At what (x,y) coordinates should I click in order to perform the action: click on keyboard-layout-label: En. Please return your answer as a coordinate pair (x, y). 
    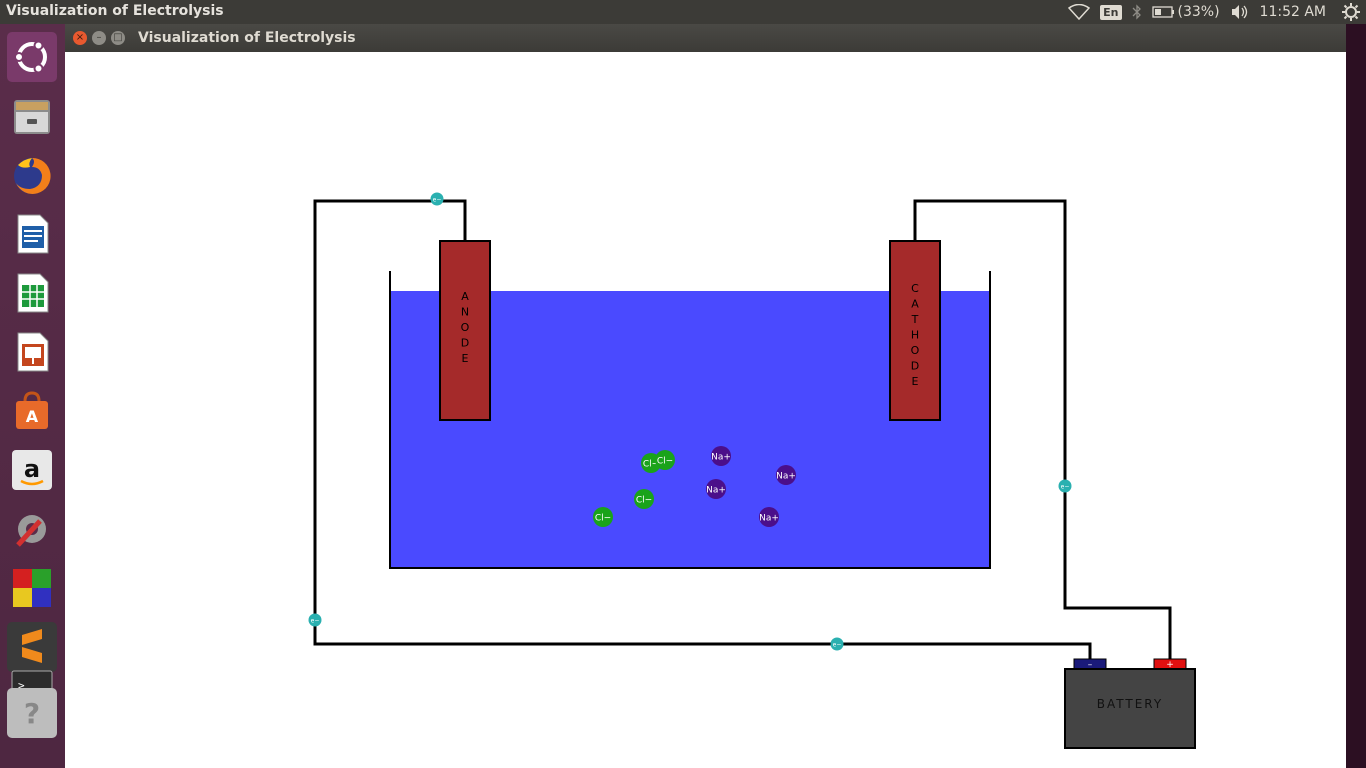
    Looking at the image, I should click on (1111, 12).